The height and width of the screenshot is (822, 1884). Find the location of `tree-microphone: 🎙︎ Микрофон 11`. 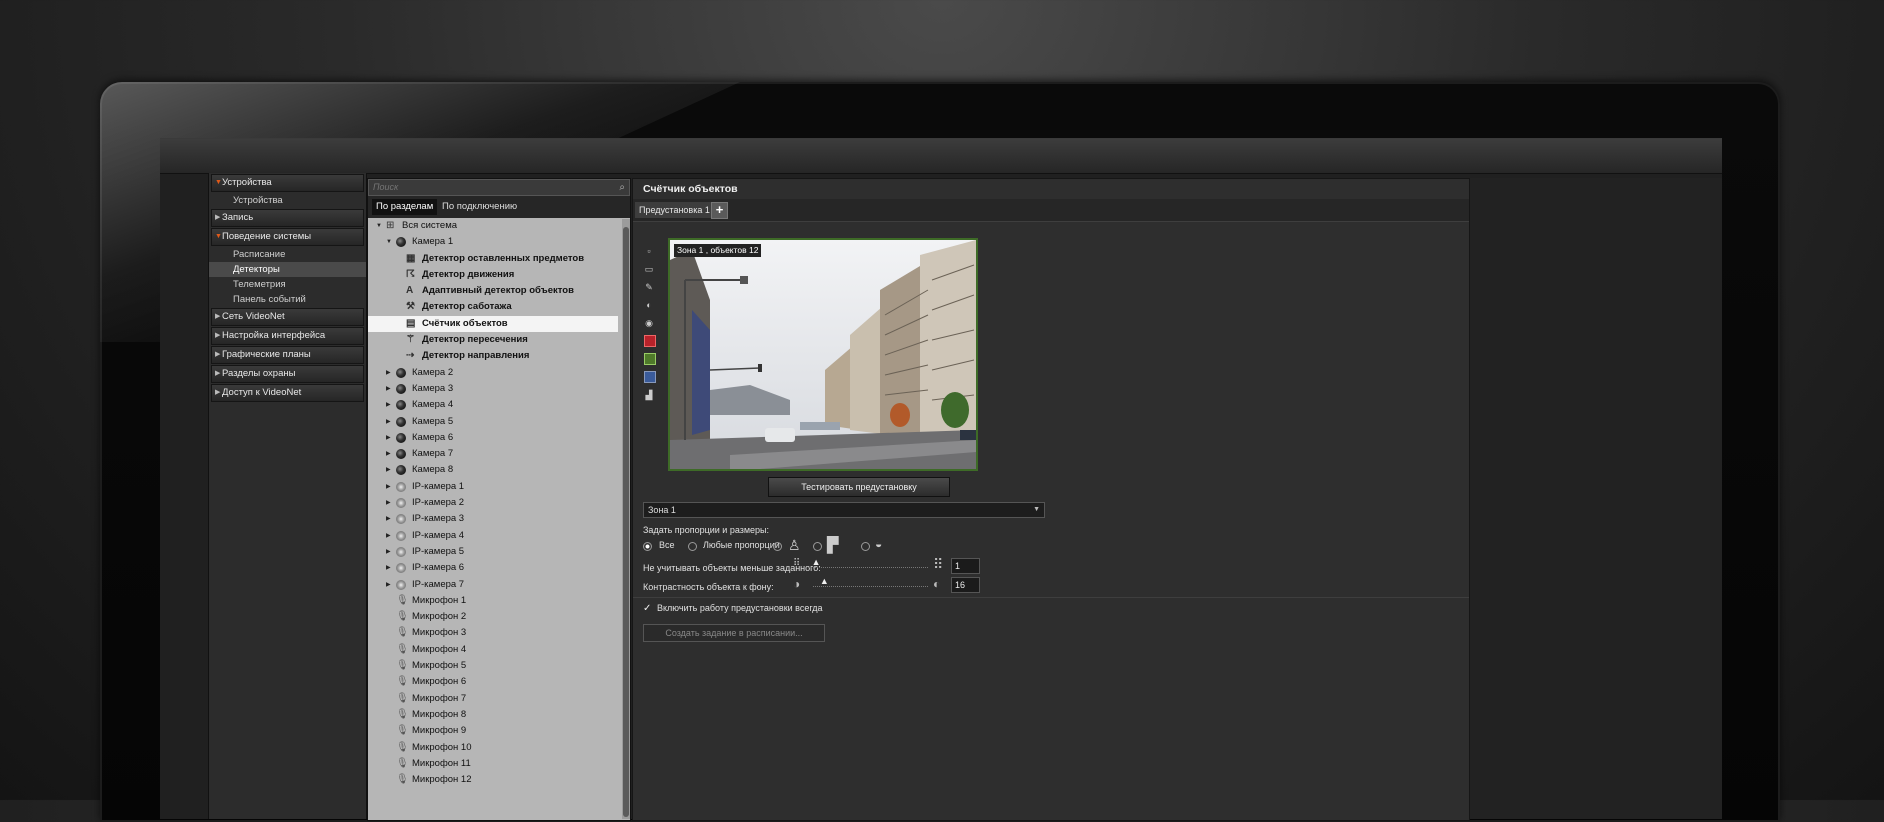

tree-microphone: 🎙︎ Микрофон 11 is located at coordinates (493, 764).